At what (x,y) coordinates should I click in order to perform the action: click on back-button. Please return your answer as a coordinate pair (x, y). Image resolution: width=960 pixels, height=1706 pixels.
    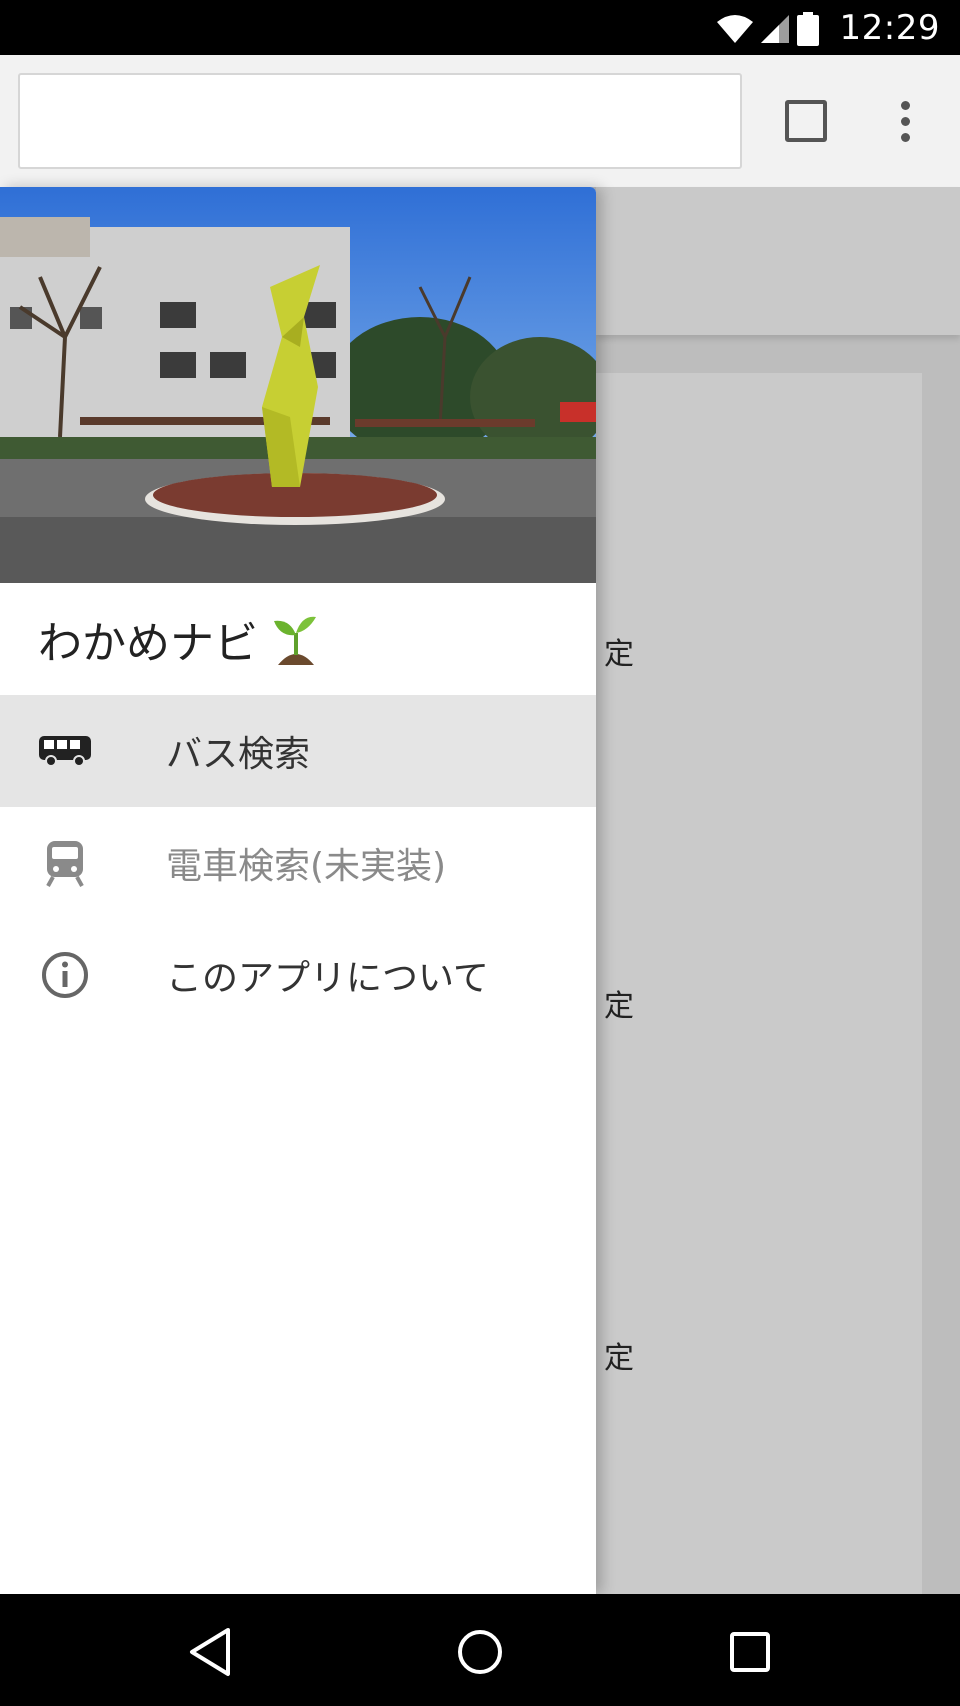
    Looking at the image, I should click on (210, 1652).